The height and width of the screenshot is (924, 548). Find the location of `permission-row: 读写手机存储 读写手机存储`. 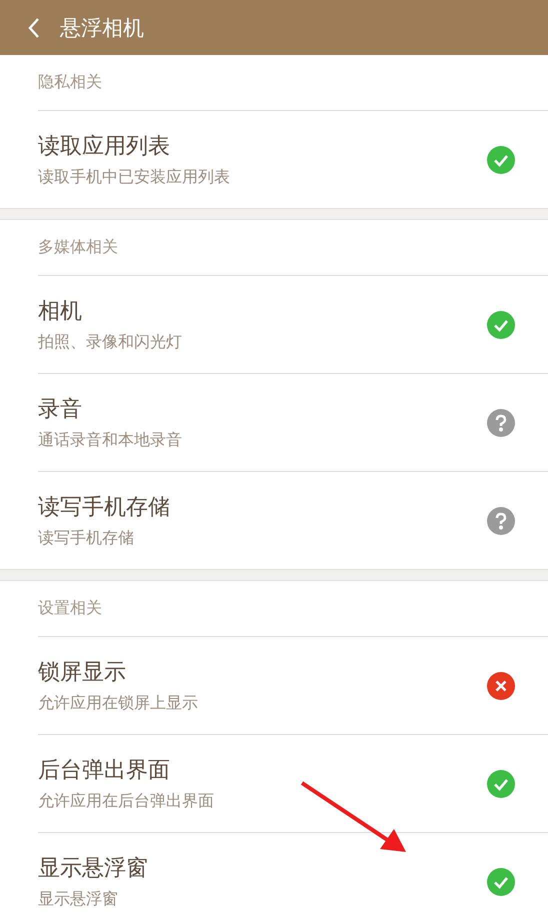

permission-row: 读写手机存储 读写手机存储 is located at coordinates (293, 520).